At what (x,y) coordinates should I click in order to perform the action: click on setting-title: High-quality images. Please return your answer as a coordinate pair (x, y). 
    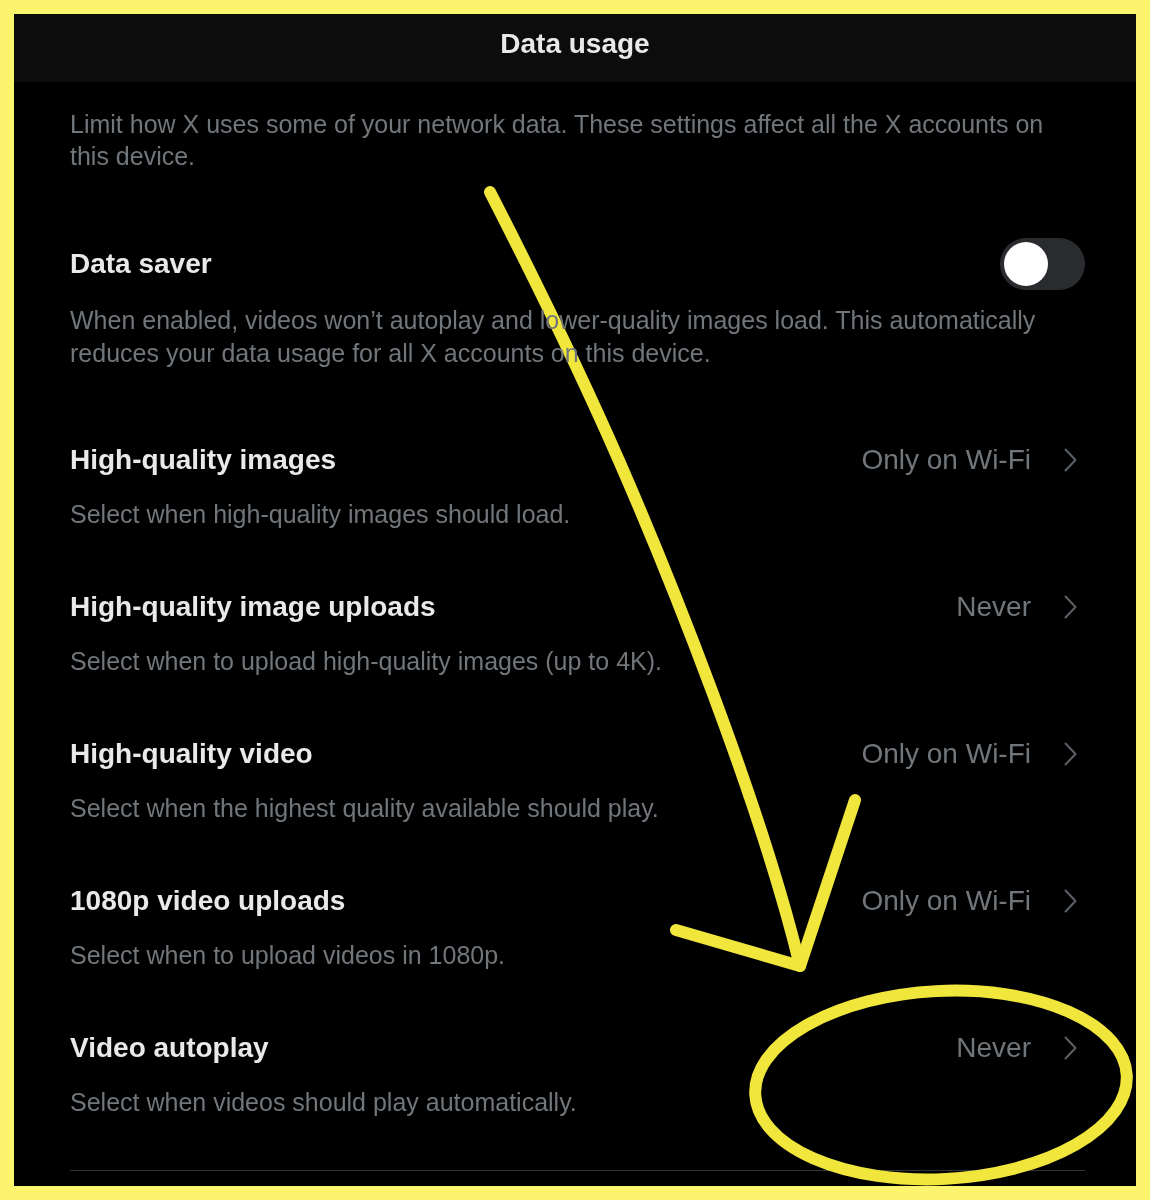
    Looking at the image, I should click on (203, 460).